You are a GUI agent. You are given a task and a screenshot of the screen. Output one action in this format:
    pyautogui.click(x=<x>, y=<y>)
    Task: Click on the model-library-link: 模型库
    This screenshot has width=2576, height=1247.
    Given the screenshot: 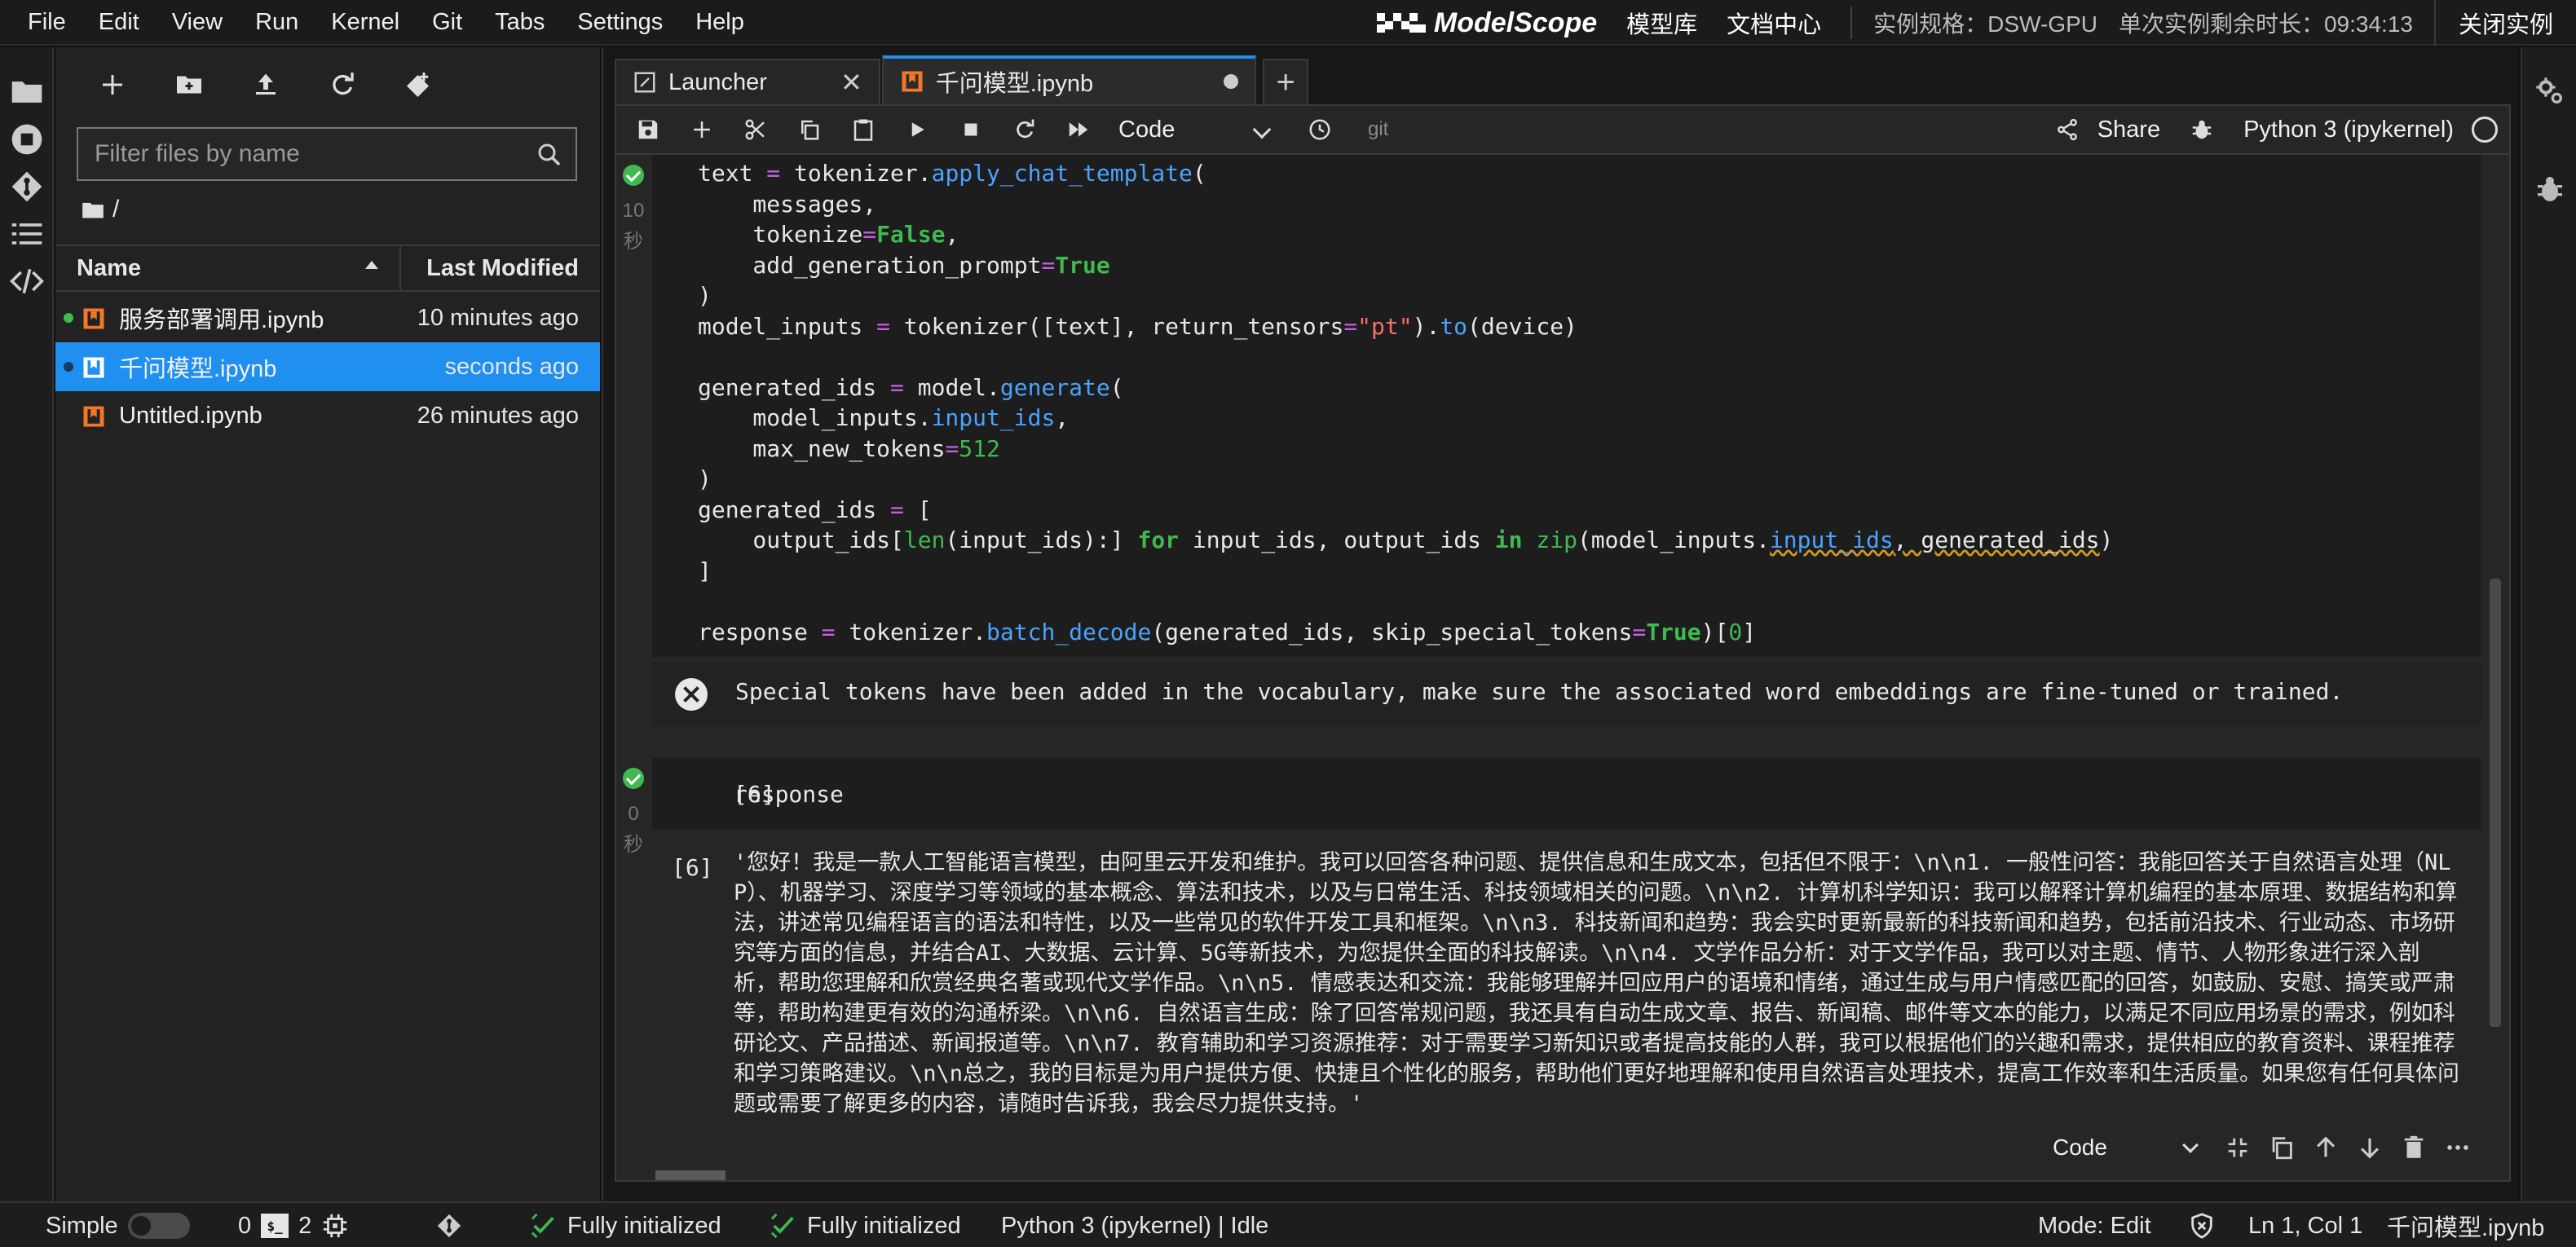 What is the action you would take?
    pyautogui.click(x=1661, y=23)
    